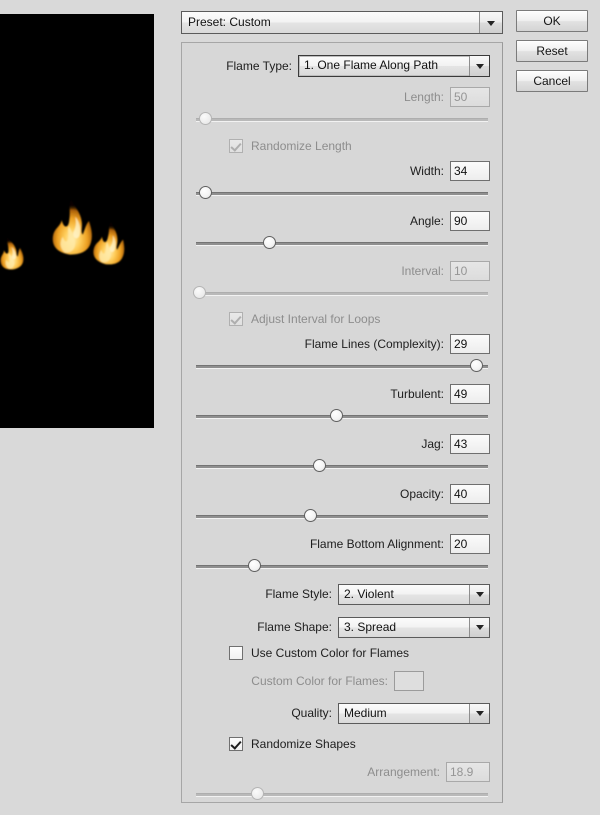 This screenshot has height=815, width=600. I want to click on ok-button: OK, so click(552, 21).